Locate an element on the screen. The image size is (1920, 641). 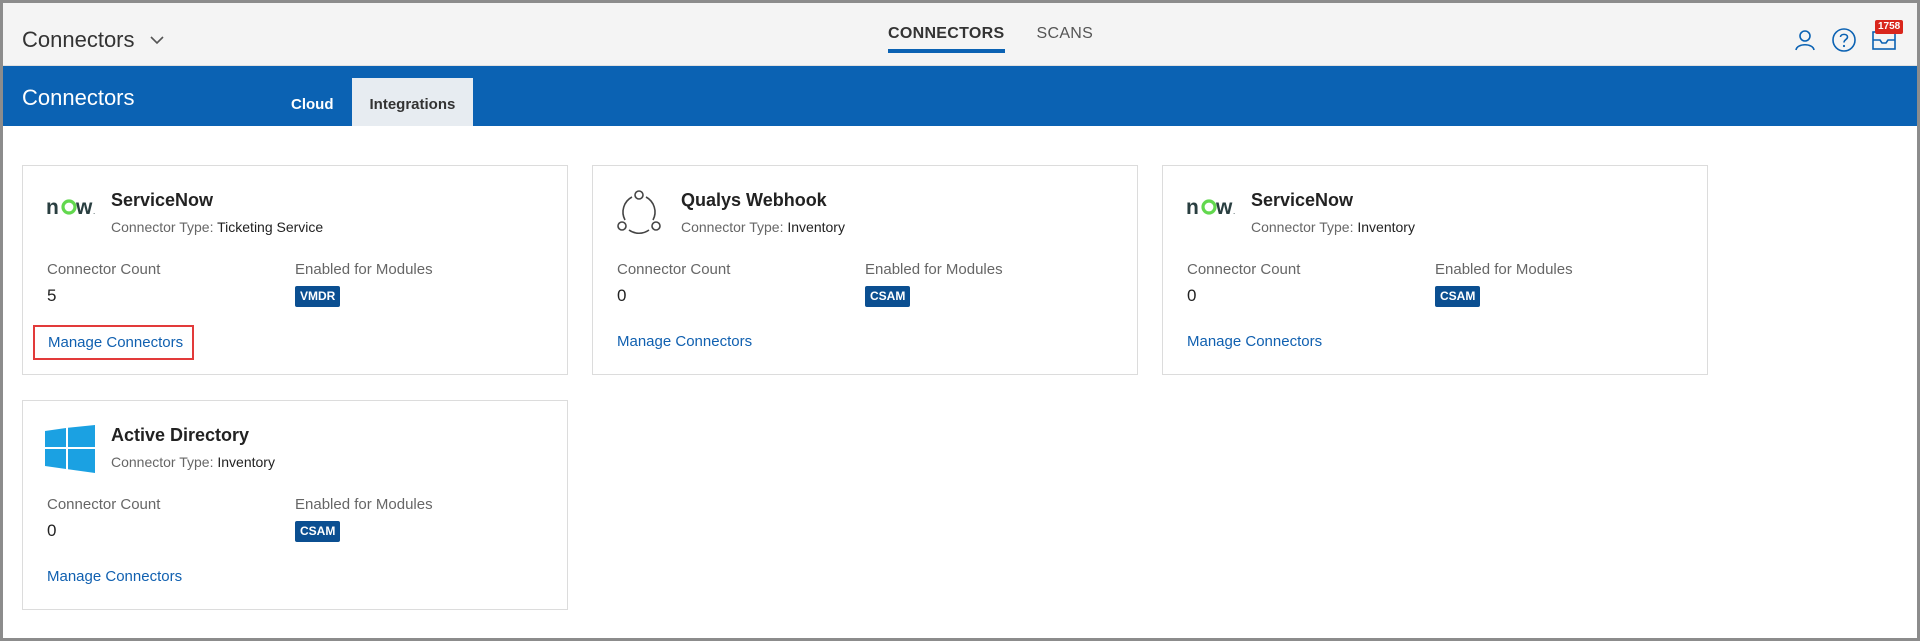
app-title: Connectors is located at coordinates (78, 39).